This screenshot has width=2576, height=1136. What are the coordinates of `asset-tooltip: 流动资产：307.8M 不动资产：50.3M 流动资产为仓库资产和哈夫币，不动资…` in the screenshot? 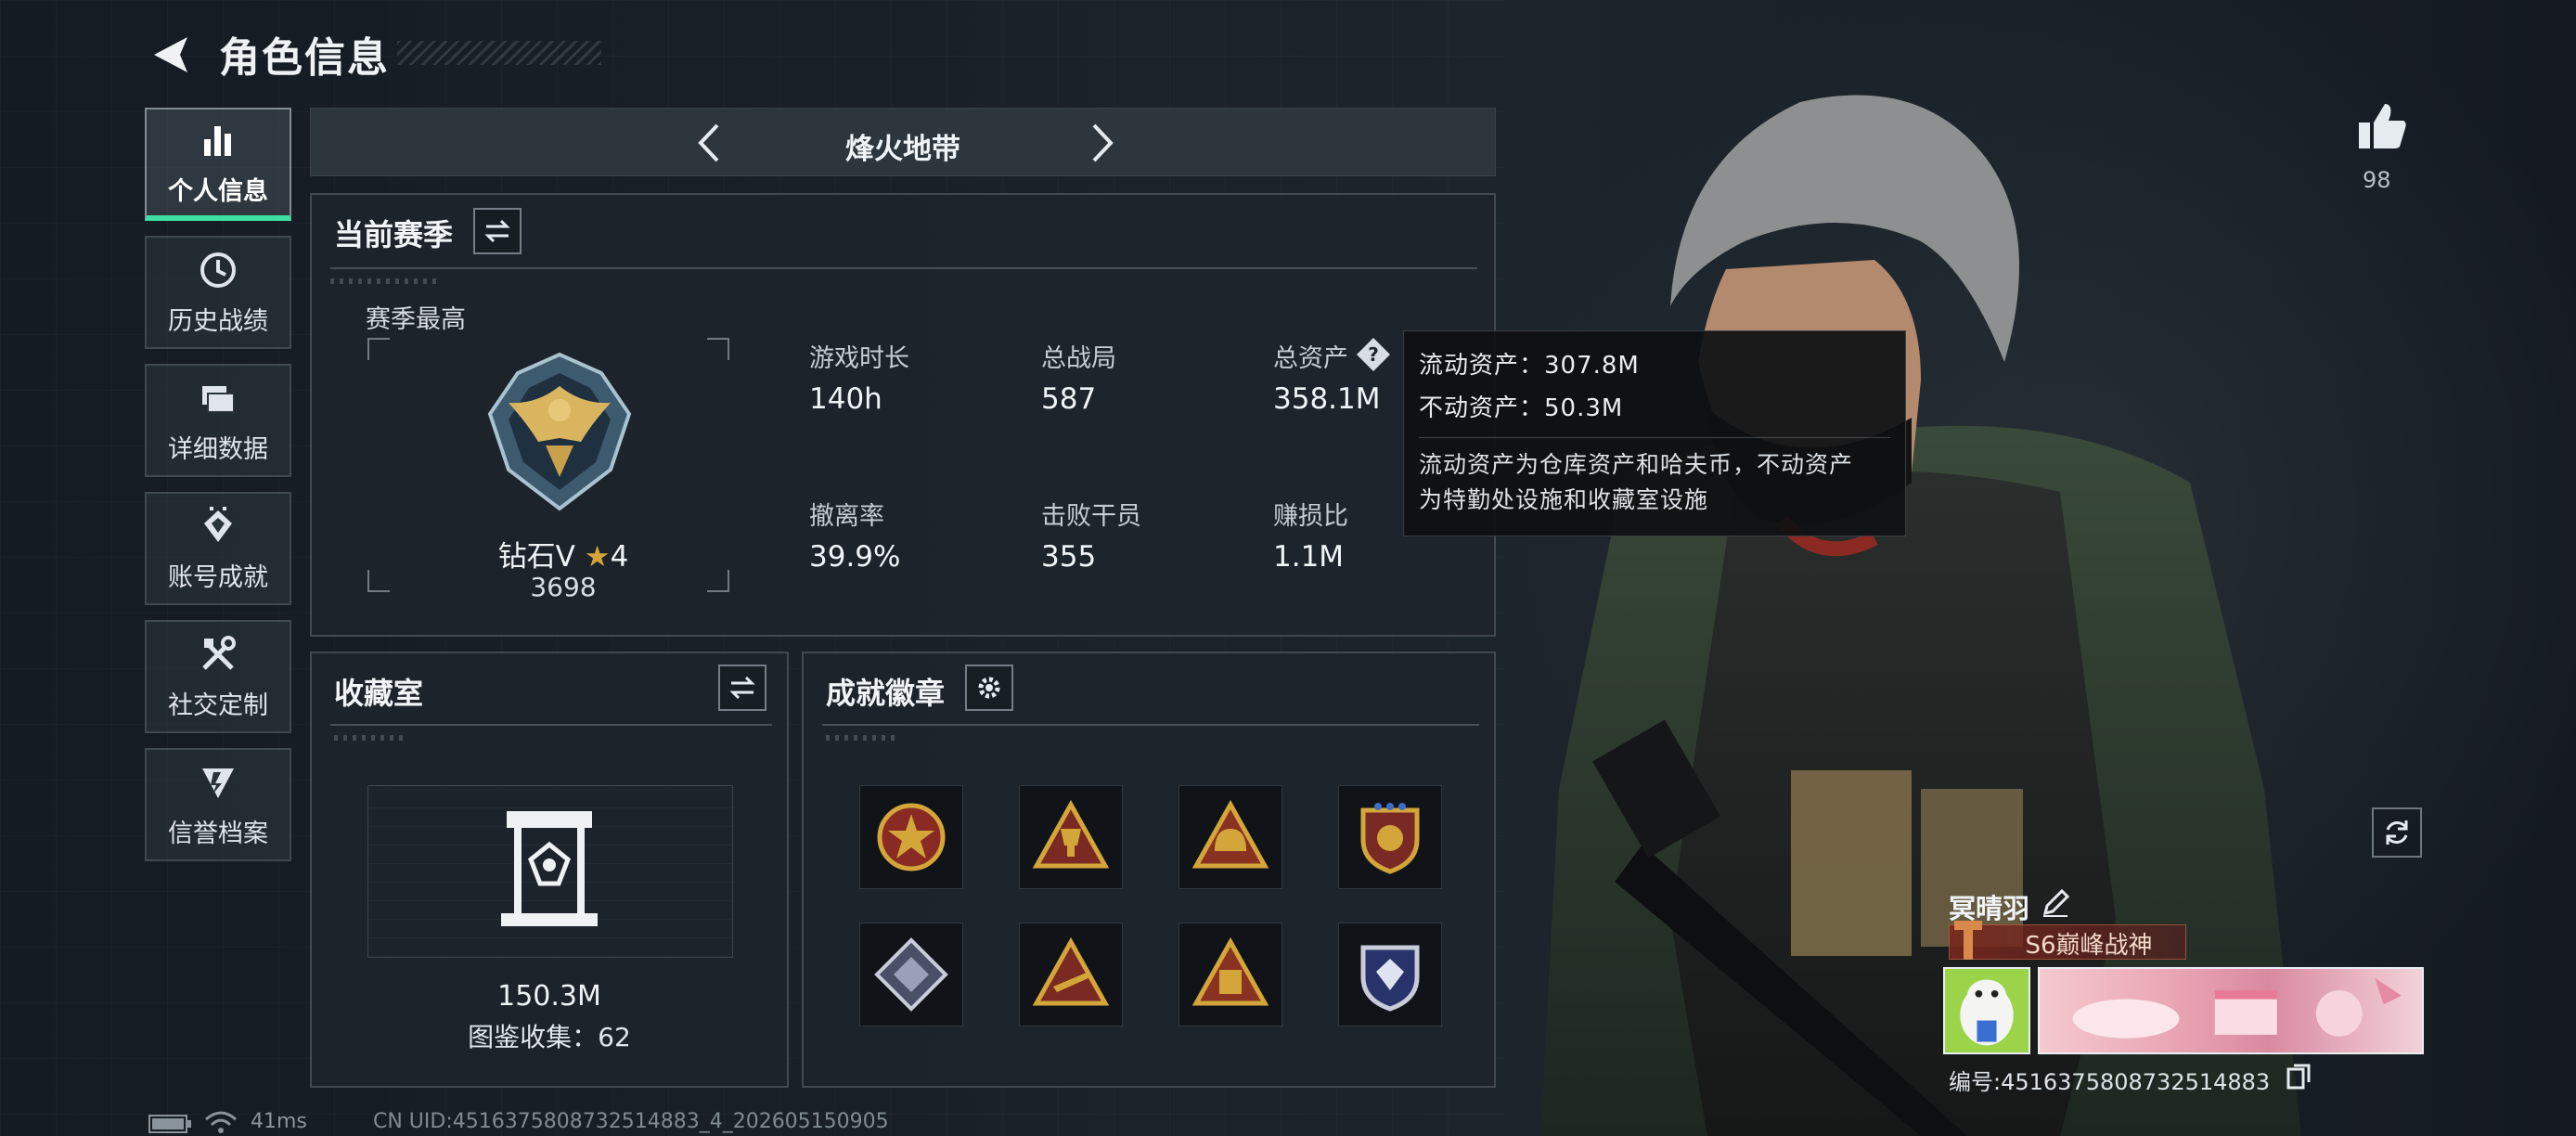 It's located at (1655, 433).